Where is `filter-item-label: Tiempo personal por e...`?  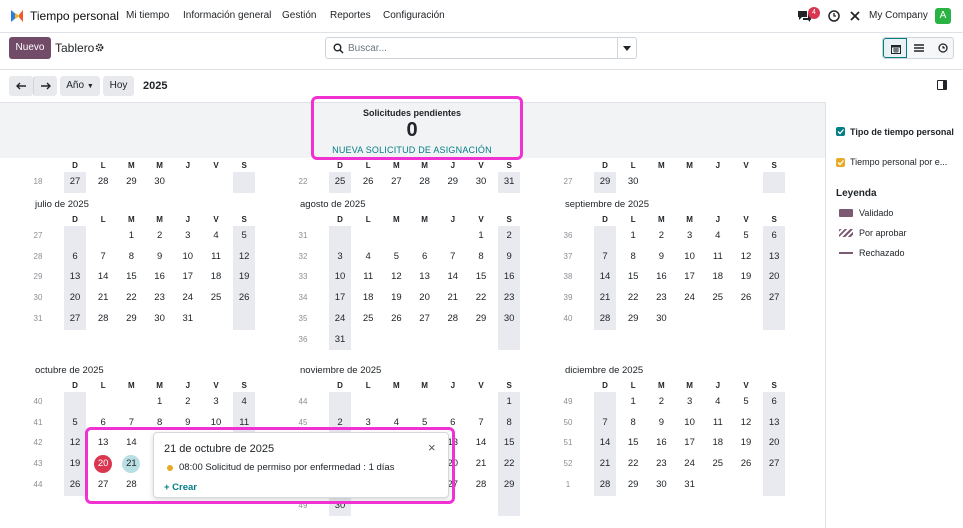 filter-item-label: Tiempo personal por e... is located at coordinates (898, 162).